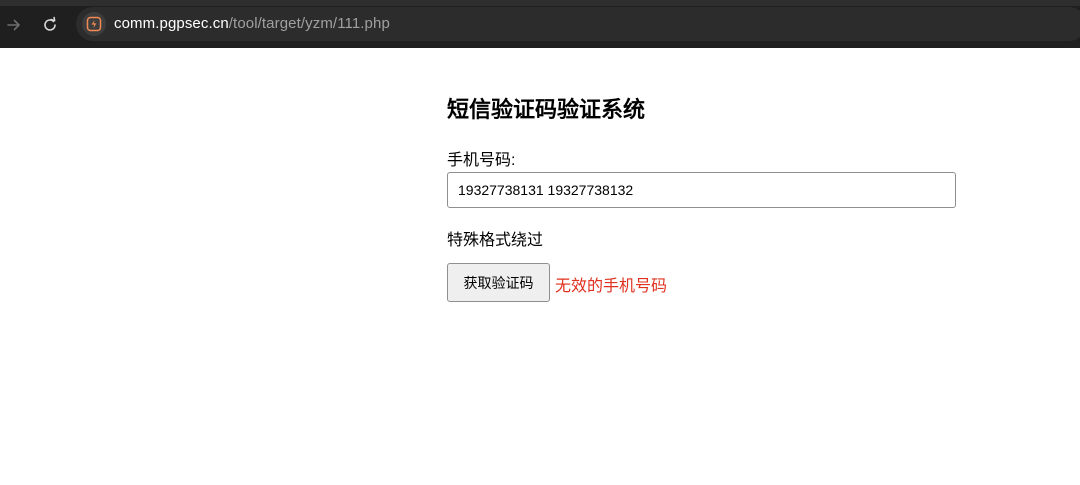 The image size is (1080, 485). I want to click on arrow-right-icon, so click(13, 25).